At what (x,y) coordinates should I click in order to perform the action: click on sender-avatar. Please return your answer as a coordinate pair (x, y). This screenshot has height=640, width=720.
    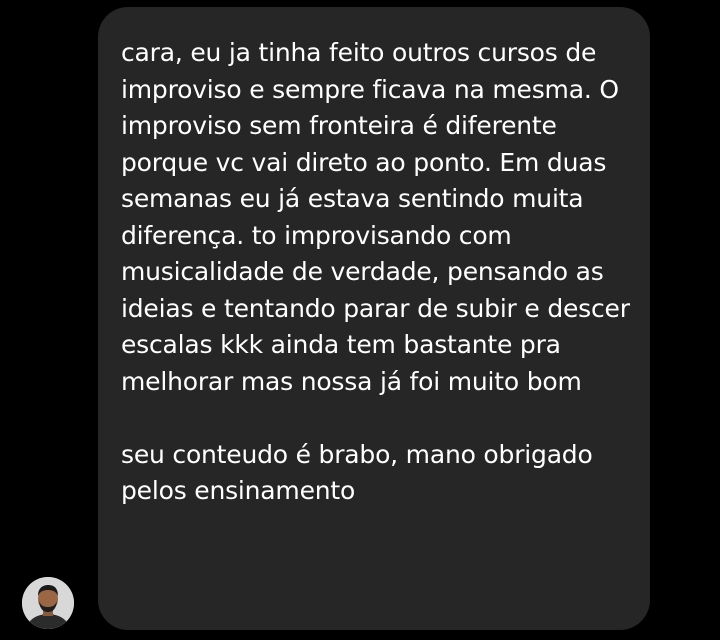
    Looking at the image, I should click on (48, 603).